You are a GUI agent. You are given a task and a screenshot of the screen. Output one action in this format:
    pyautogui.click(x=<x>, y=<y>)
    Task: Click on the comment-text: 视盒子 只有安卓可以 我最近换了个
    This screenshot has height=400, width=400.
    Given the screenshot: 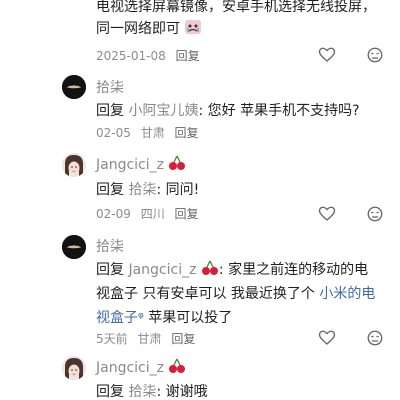 What is the action you would take?
    pyautogui.click(x=205, y=294)
    